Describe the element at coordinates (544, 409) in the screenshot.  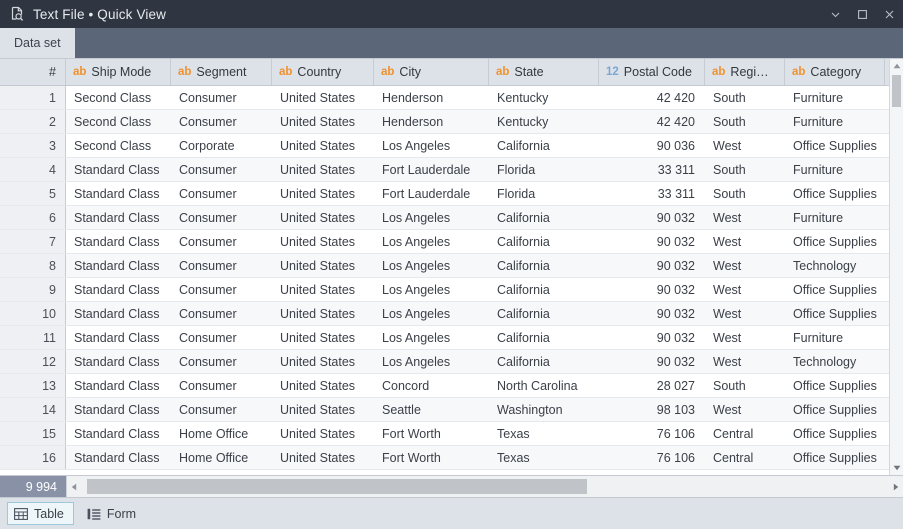
I see `cell-state: Washington` at that location.